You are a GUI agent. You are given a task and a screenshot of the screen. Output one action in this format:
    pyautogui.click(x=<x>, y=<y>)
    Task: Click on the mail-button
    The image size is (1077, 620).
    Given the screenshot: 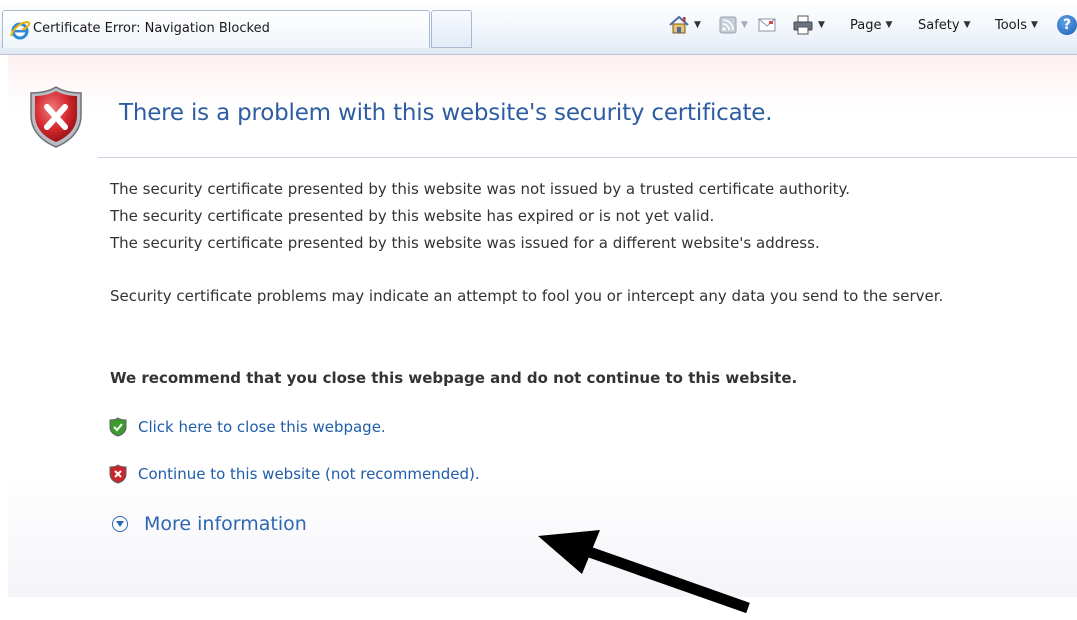 What is the action you would take?
    pyautogui.click(x=767, y=25)
    